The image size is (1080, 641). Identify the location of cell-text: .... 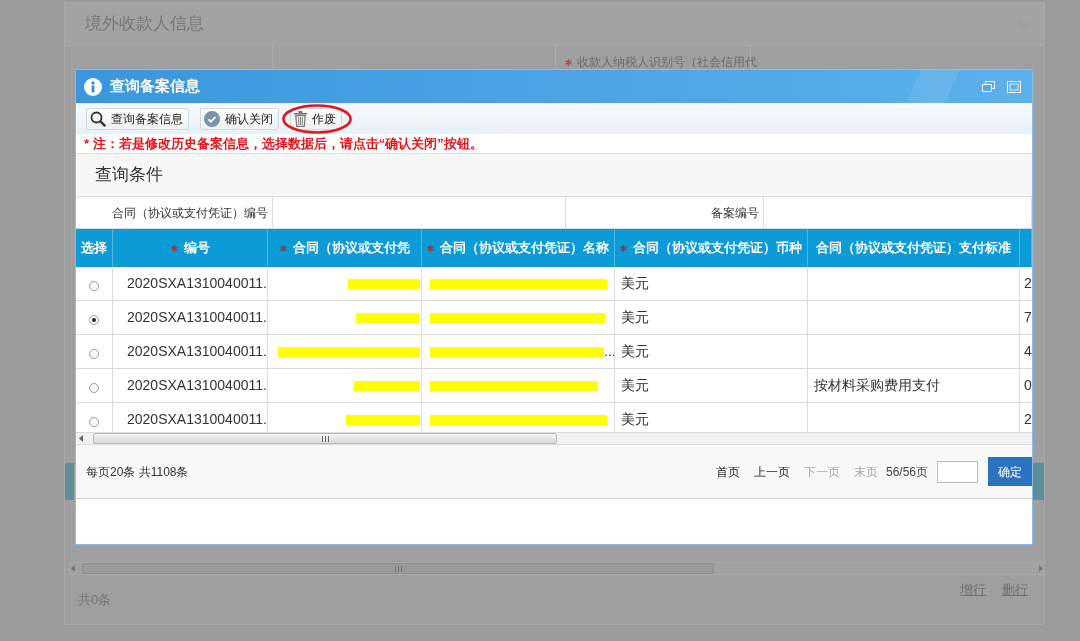
(609, 351).